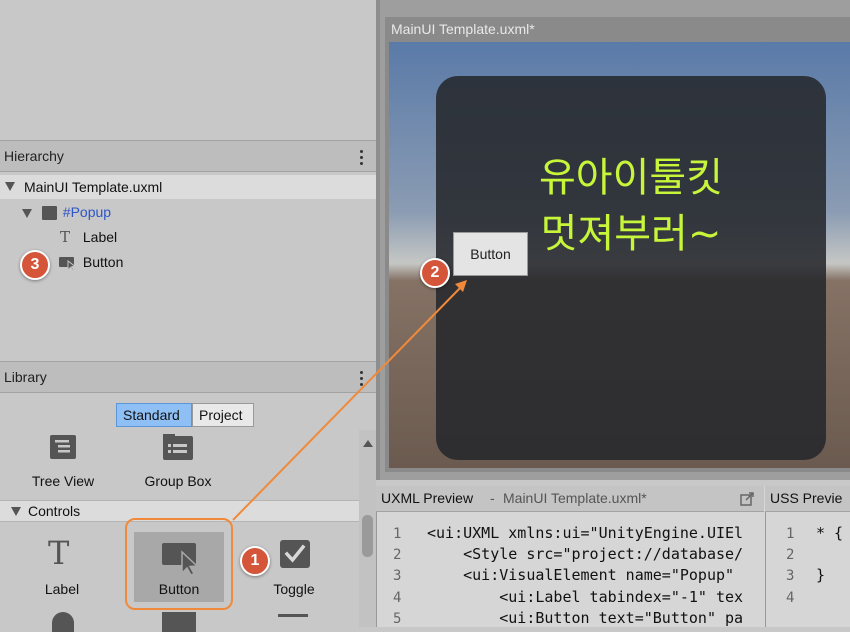  What do you see at coordinates (585, 575) in the screenshot?
I see `code-line: <ui:VisualElement name="Popup"` at bounding box center [585, 575].